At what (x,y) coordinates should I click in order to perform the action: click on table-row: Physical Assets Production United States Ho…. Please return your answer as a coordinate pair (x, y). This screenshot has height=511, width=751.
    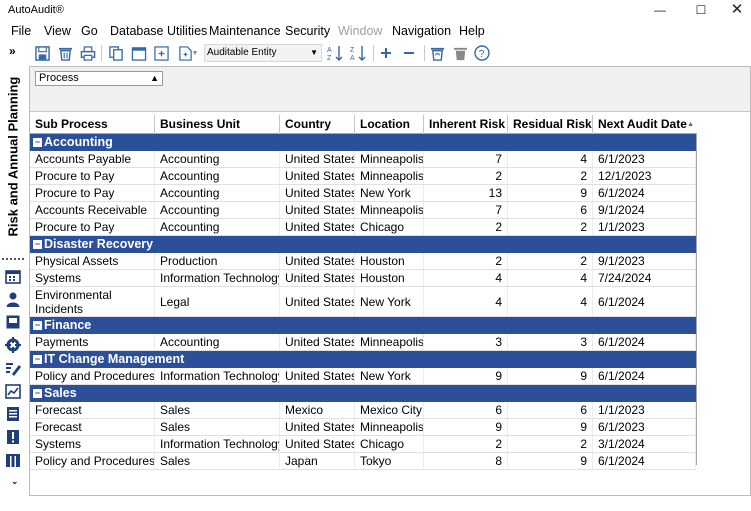
    Looking at the image, I should click on (363, 261).